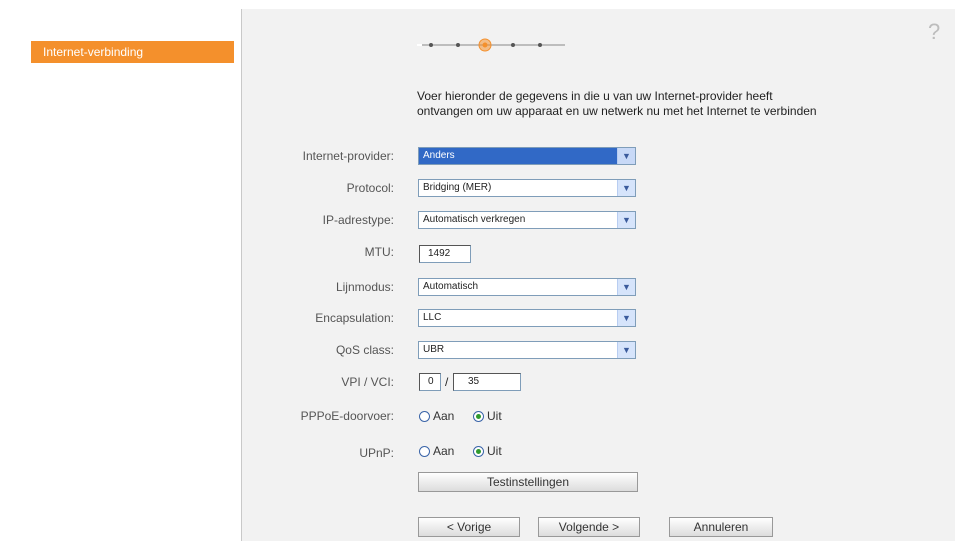 The width and height of the screenshot is (955, 541). What do you see at coordinates (451, 286) in the screenshot?
I see `line-mode-value: Automatisch` at bounding box center [451, 286].